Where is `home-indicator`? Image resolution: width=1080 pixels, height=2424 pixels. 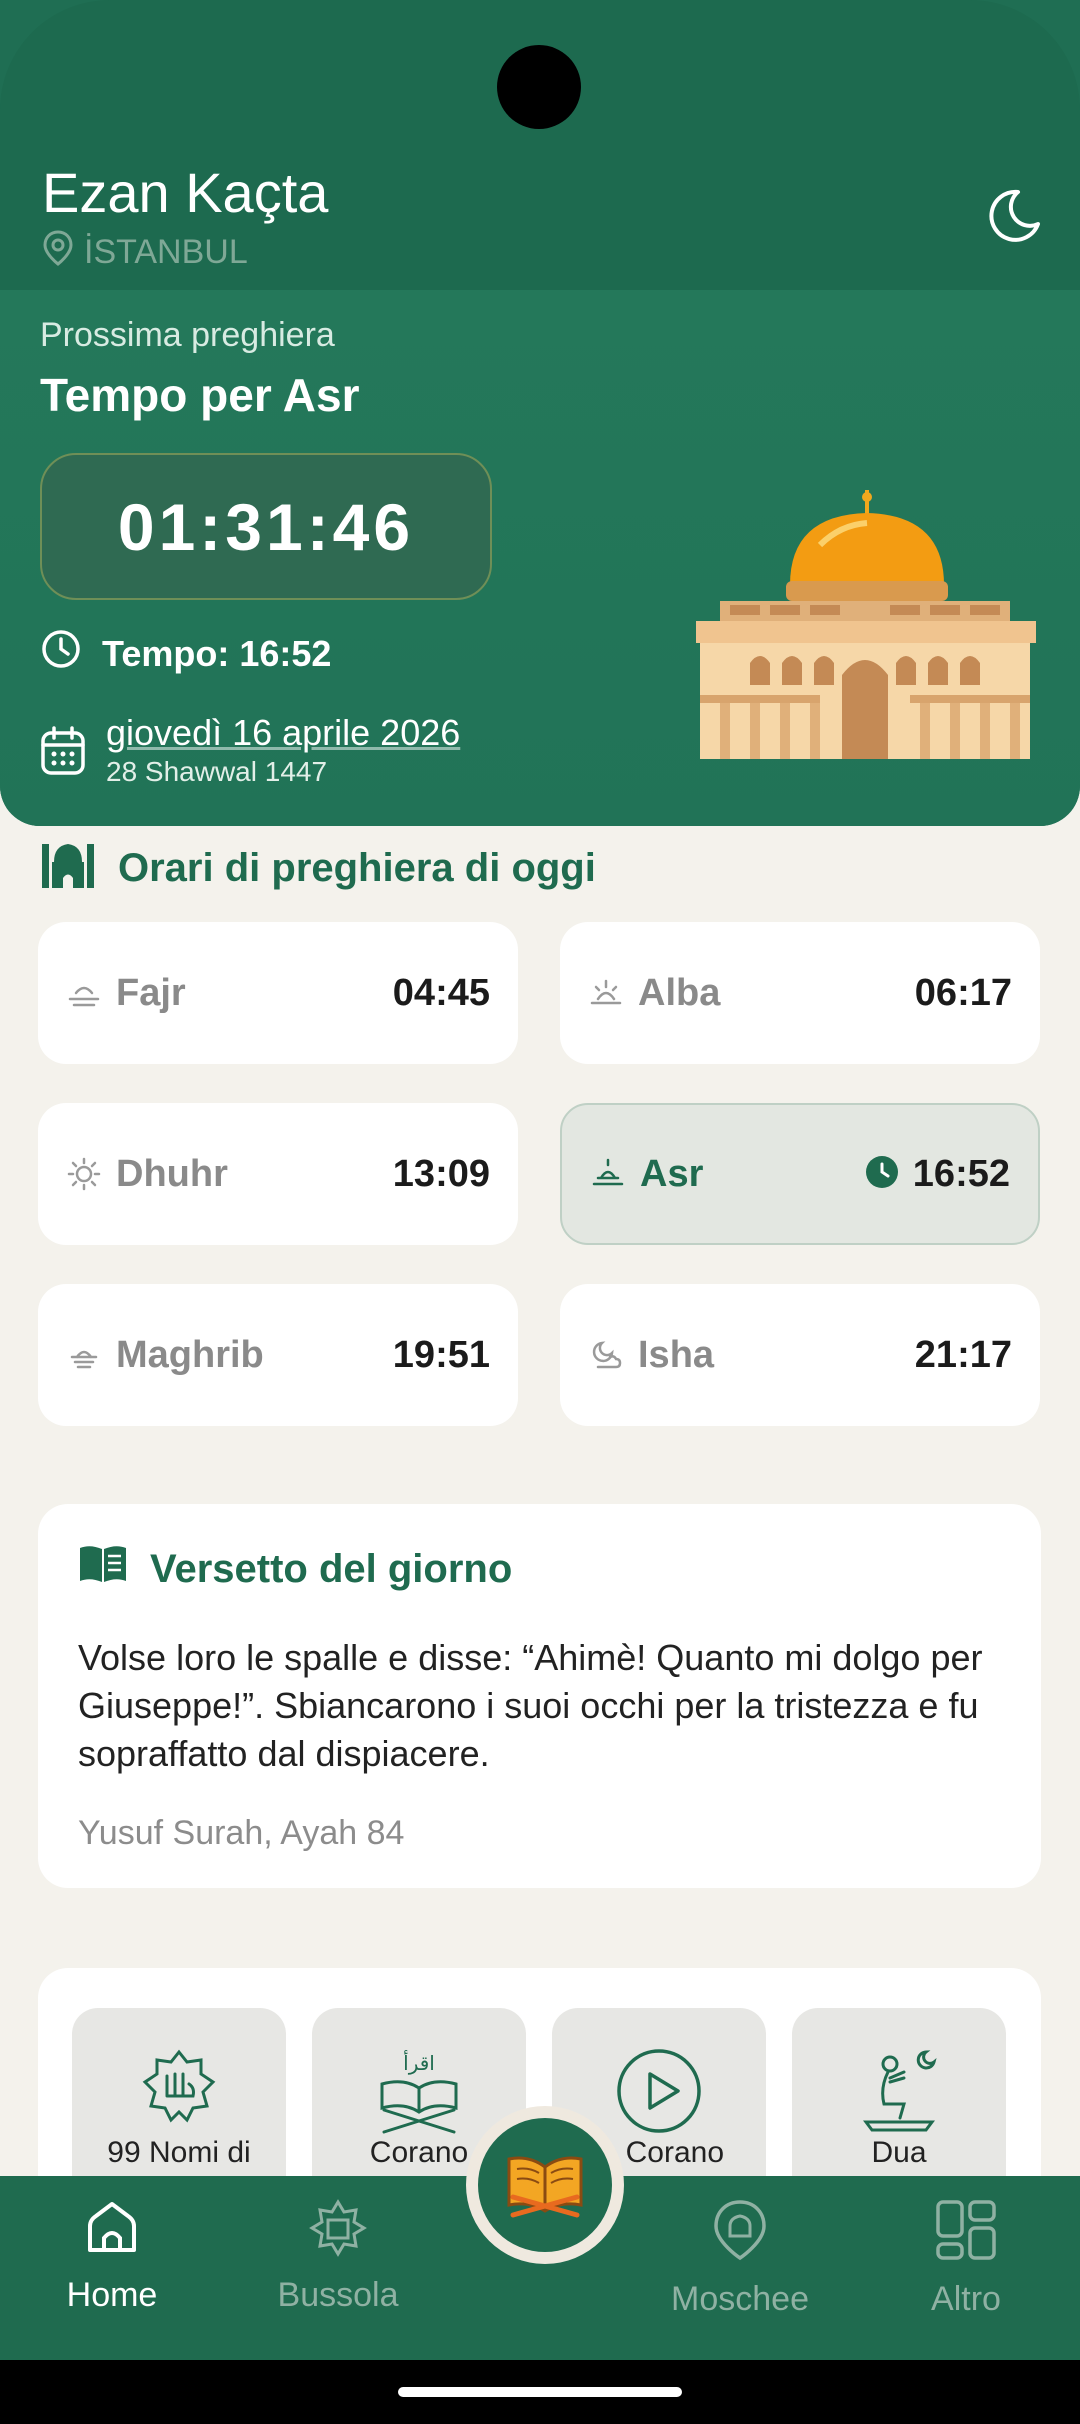 home-indicator is located at coordinates (540, 2392).